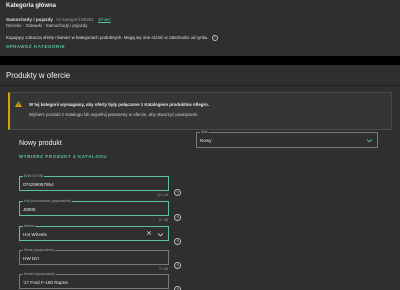 The width and height of the screenshot is (400, 290). I want to click on ean-counter: 12 / 14, so click(162, 195).